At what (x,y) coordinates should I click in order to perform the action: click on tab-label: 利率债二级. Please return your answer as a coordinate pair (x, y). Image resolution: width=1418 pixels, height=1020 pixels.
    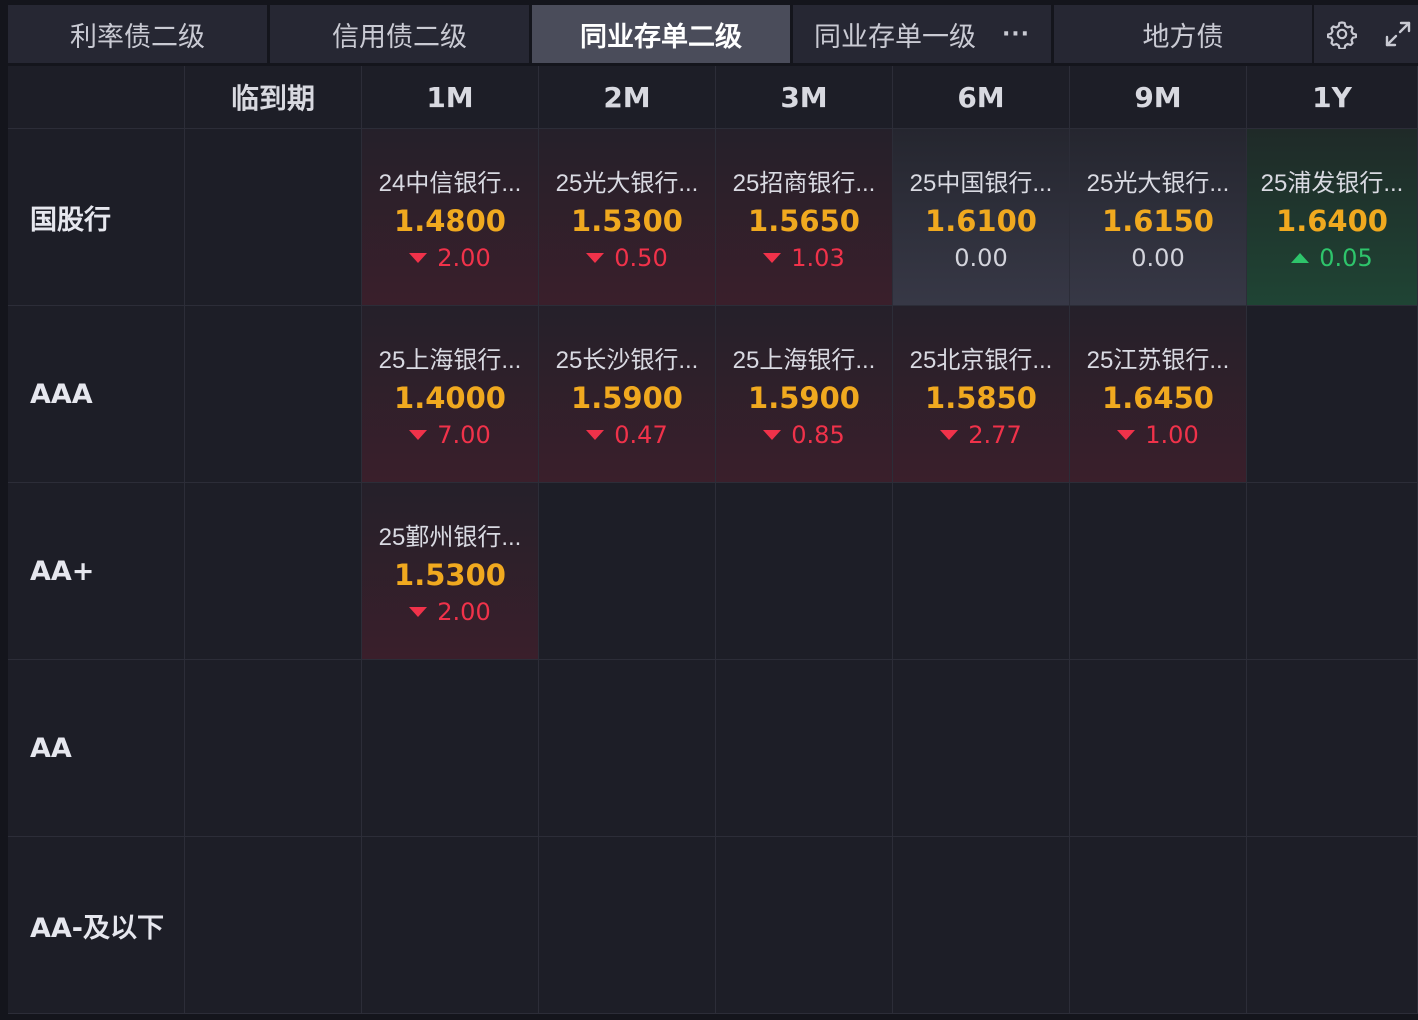
    Looking at the image, I should click on (137, 37).